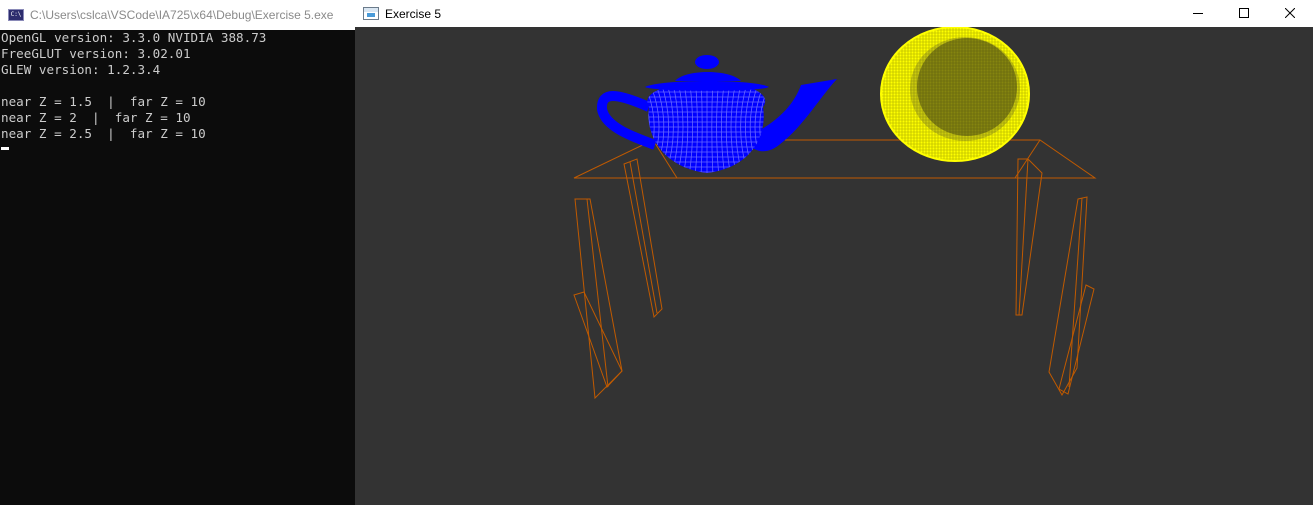  Describe the element at coordinates (371, 13) in the screenshot. I see `window-app-icon` at that location.